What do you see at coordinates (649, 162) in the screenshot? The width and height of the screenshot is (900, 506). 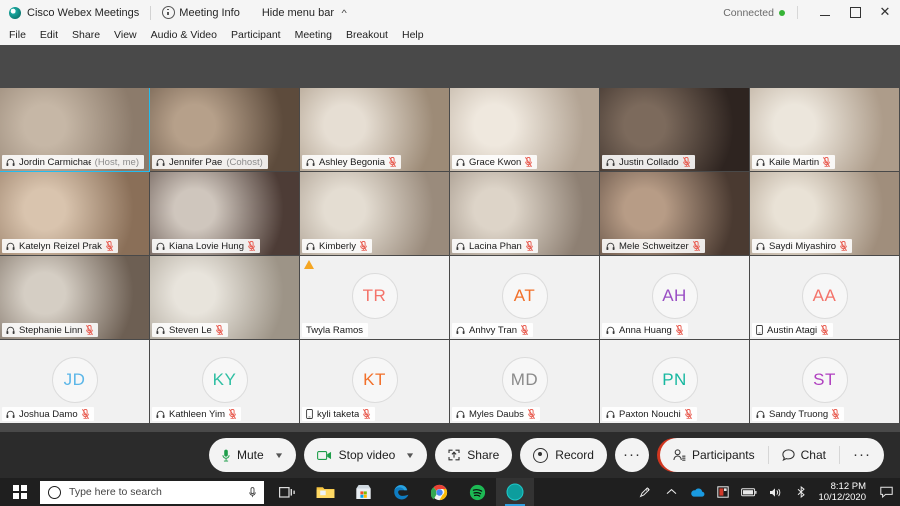 I see `participant-name: Justin Collado` at bounding box center [649, 162].